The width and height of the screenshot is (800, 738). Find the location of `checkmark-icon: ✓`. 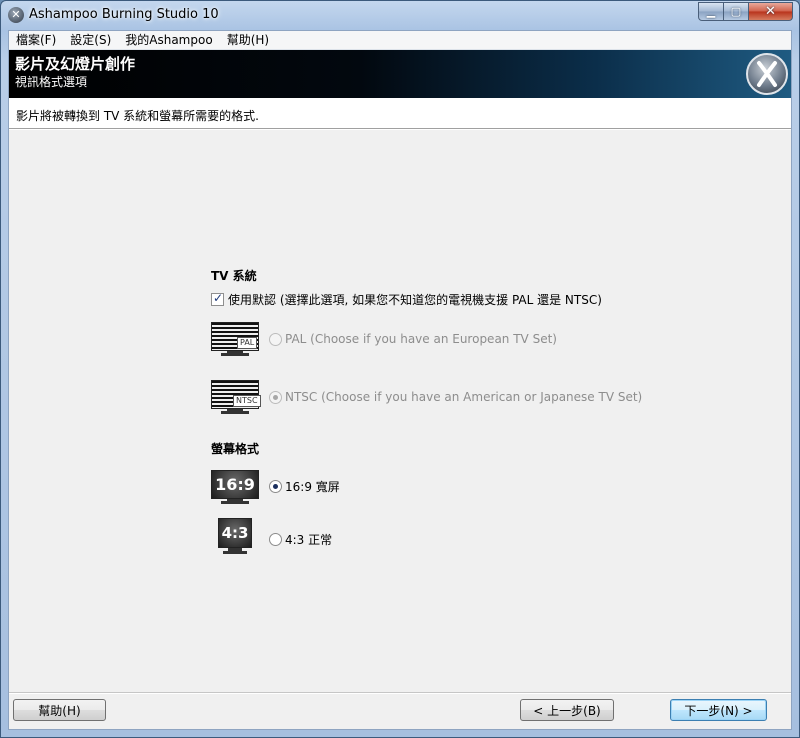

checkmark-icon: ✓ is located at coordinates (218, 298).